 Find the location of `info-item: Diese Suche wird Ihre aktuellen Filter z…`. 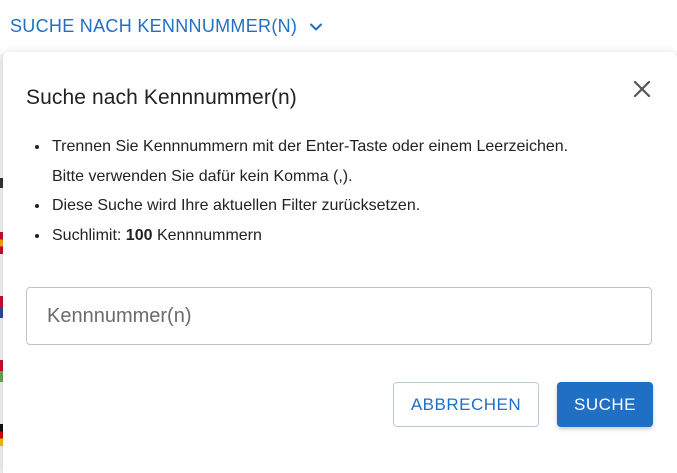

info-item: Diese Suche wird Ihre aktuellen Filter z… is located at coordinates (320, 206).